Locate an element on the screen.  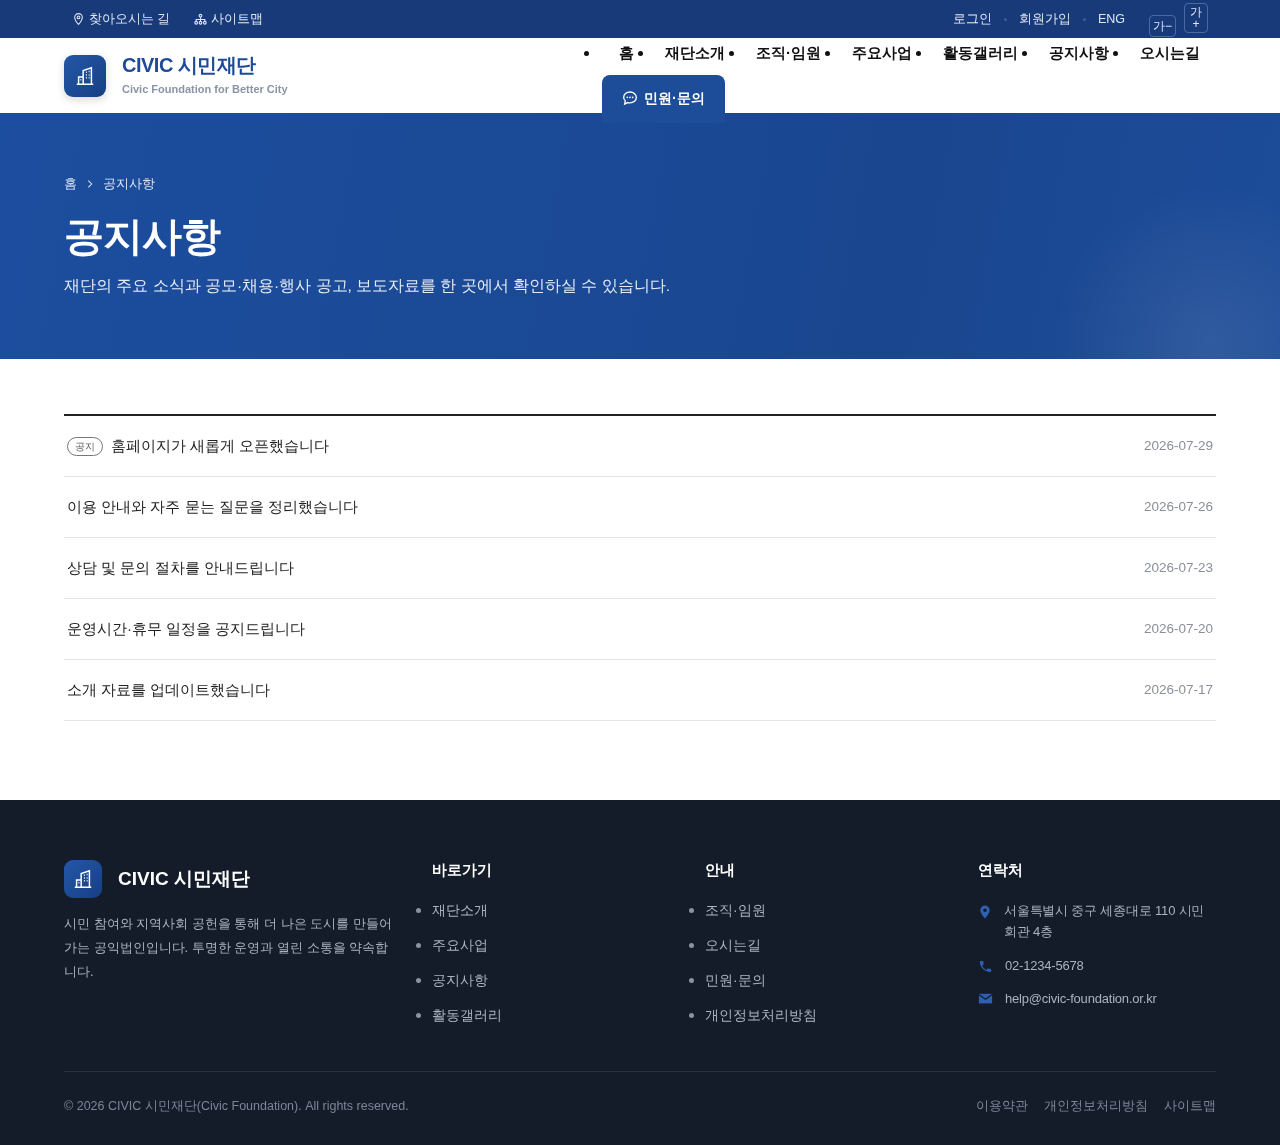
breadcrumb-link: 공지사항 is located at coordinates (129, 184).